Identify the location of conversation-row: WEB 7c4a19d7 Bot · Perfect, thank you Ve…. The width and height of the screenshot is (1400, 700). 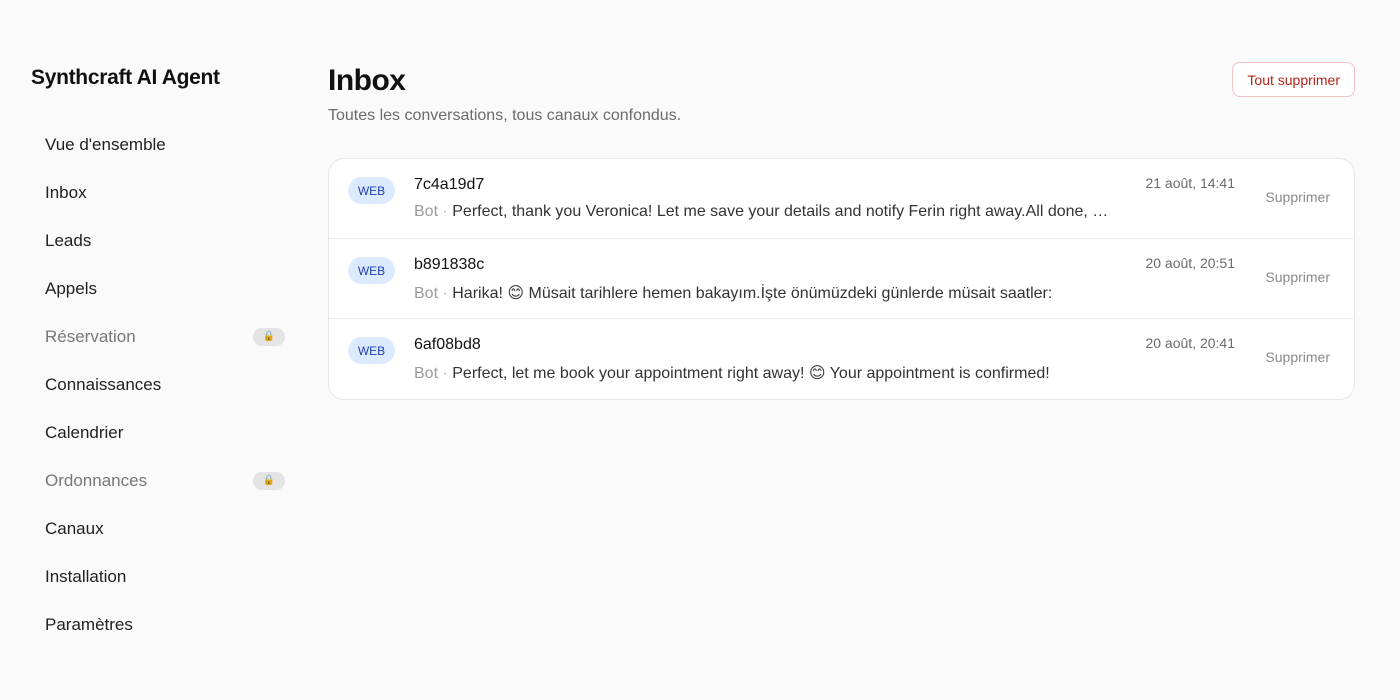
(841, 199).